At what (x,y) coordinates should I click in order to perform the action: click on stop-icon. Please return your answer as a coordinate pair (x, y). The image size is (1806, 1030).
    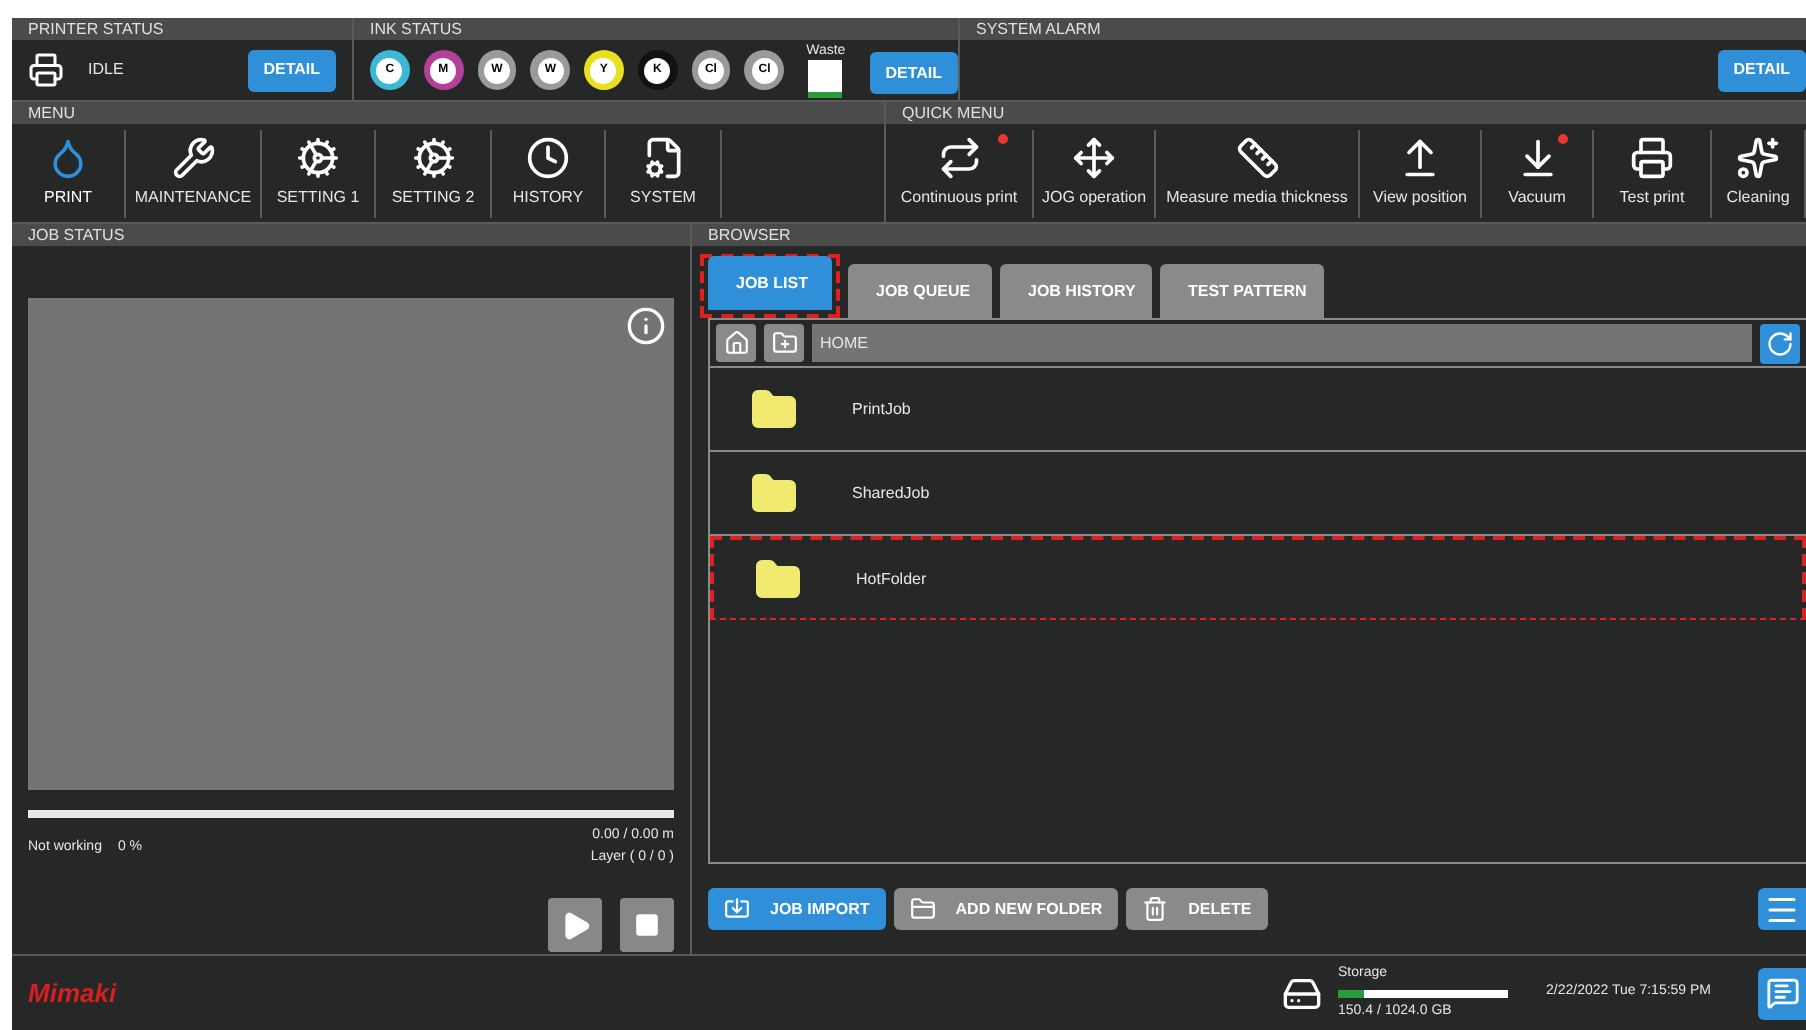
    Looking at the image, I should click on (647, 925).